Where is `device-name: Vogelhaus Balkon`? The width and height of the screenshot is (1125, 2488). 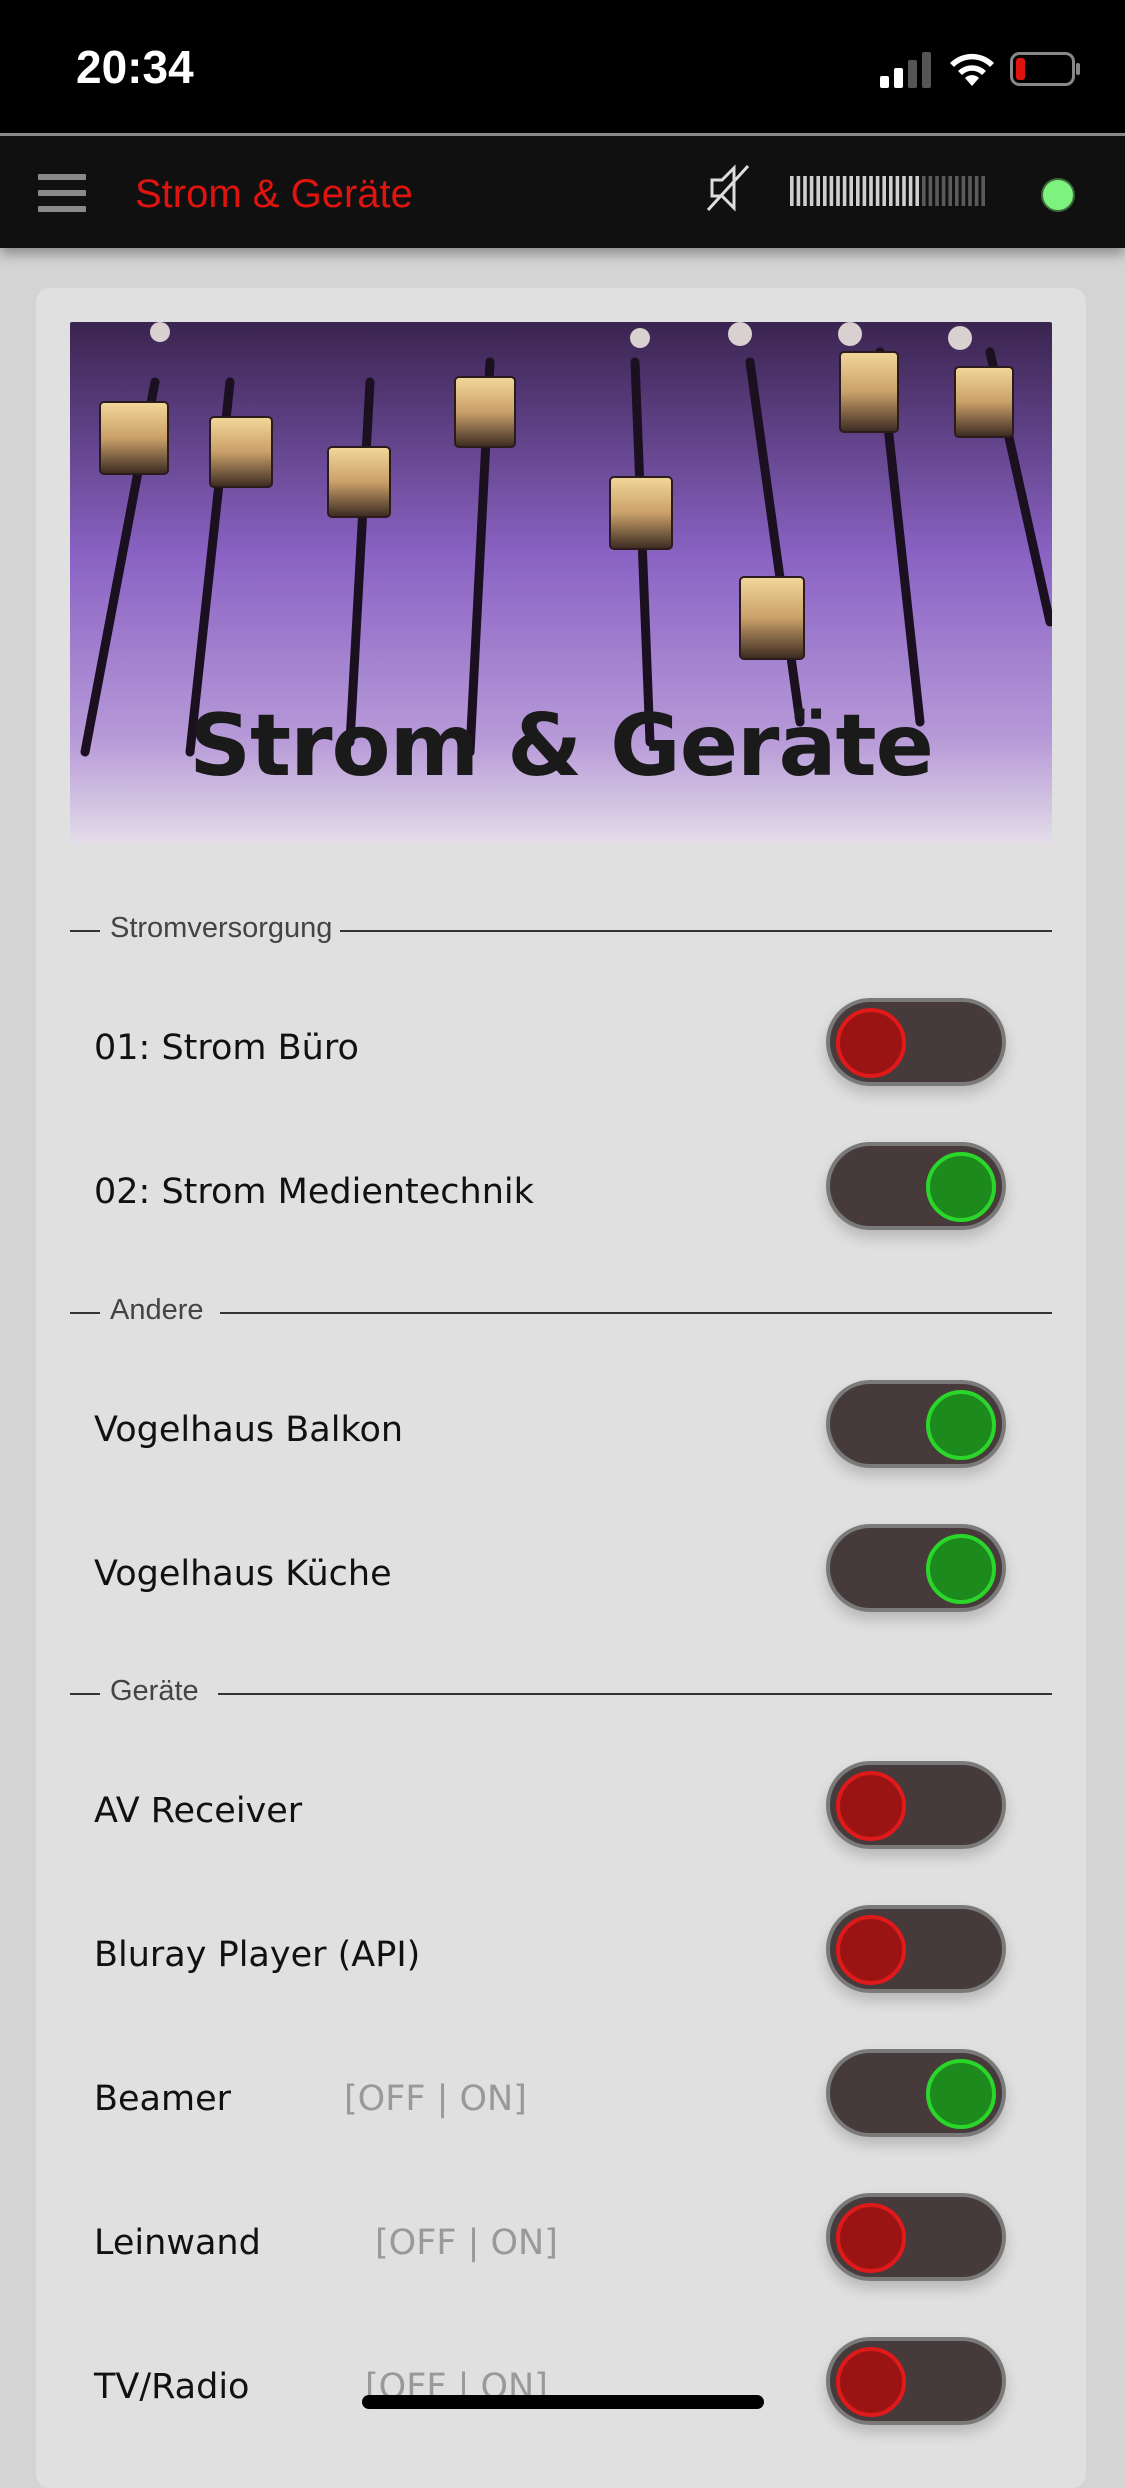 device-name: Vogelhaus Balkon is located at coordinates (249, 1430).